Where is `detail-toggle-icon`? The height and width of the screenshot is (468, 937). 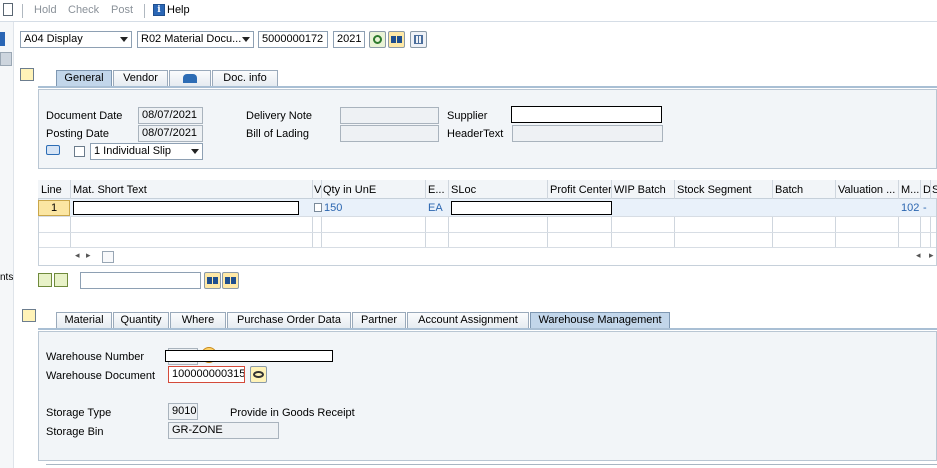
detail-toggle-icon is located at coordinates (29, 315).